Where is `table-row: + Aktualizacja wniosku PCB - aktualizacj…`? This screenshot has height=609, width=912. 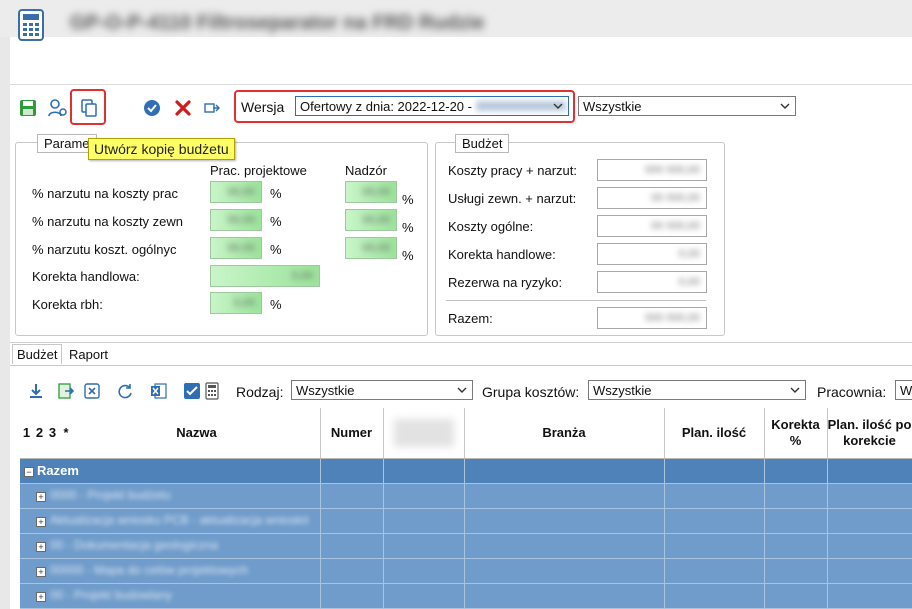
table-row: + Aktualizacja wniosku PCB - aktualizacj… is located at coordinates (466, 521).